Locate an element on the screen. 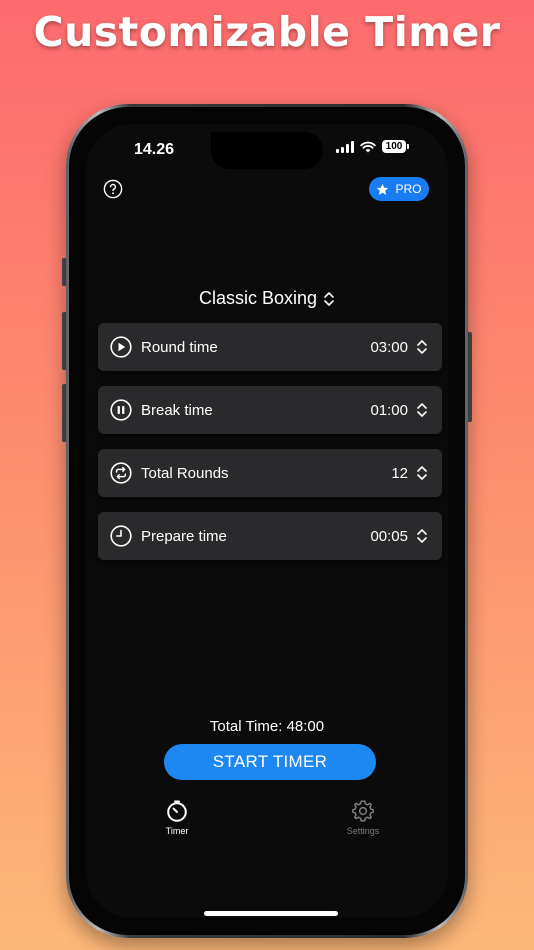 The image size is (534, 950). total-rounds-label: Total Rounds is located at coordinates (185, 473).